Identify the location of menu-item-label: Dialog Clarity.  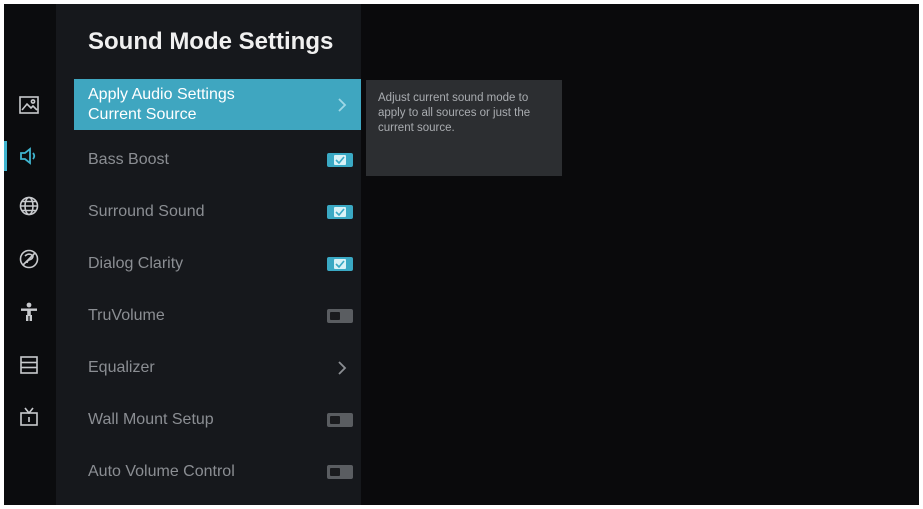
(136, 263).